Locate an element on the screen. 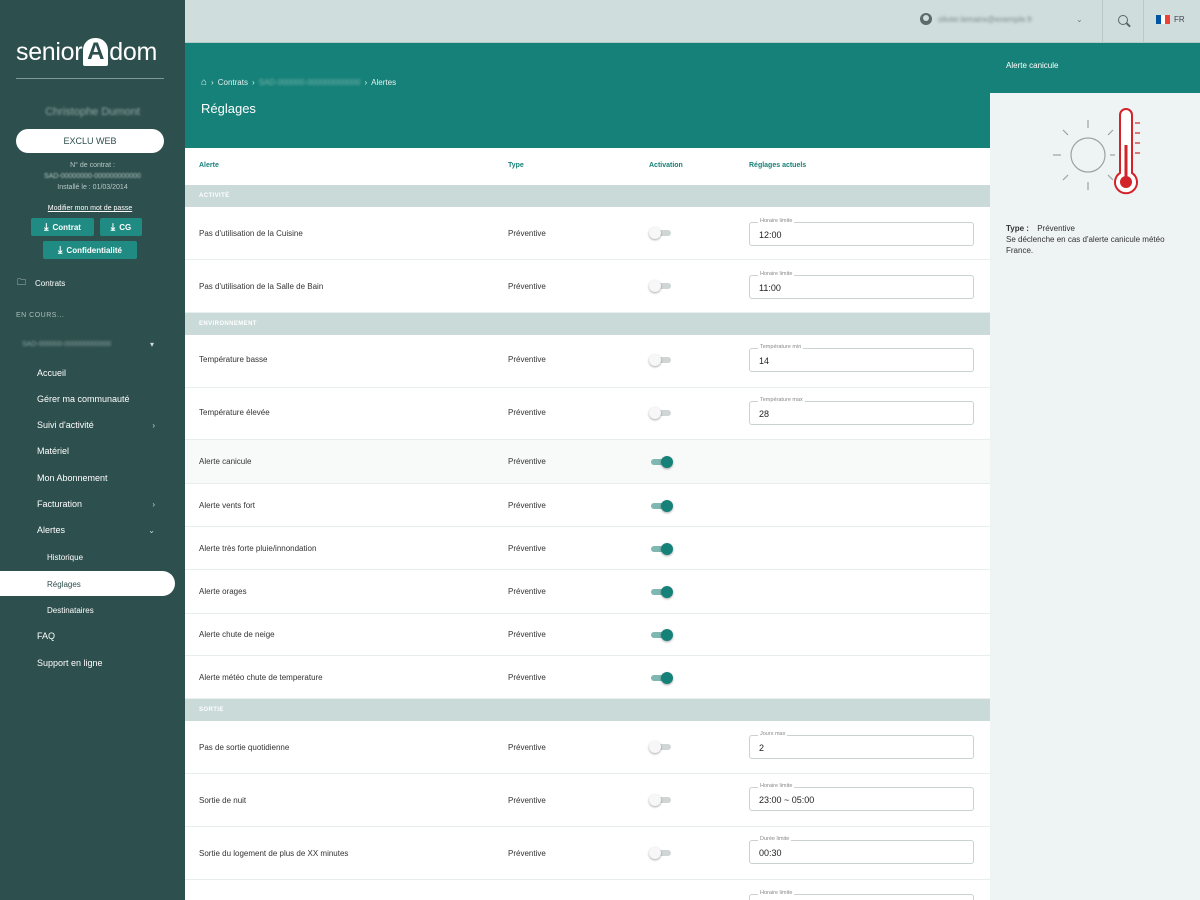  nav-abonnement: Mon Abonnement is located at coordinates (92, 478).